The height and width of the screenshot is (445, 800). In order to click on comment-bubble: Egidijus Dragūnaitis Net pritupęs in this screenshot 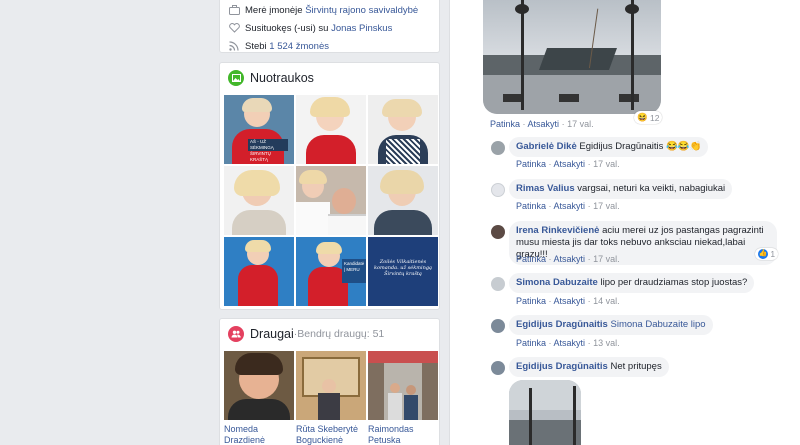, I will do `click(589, 367)`.